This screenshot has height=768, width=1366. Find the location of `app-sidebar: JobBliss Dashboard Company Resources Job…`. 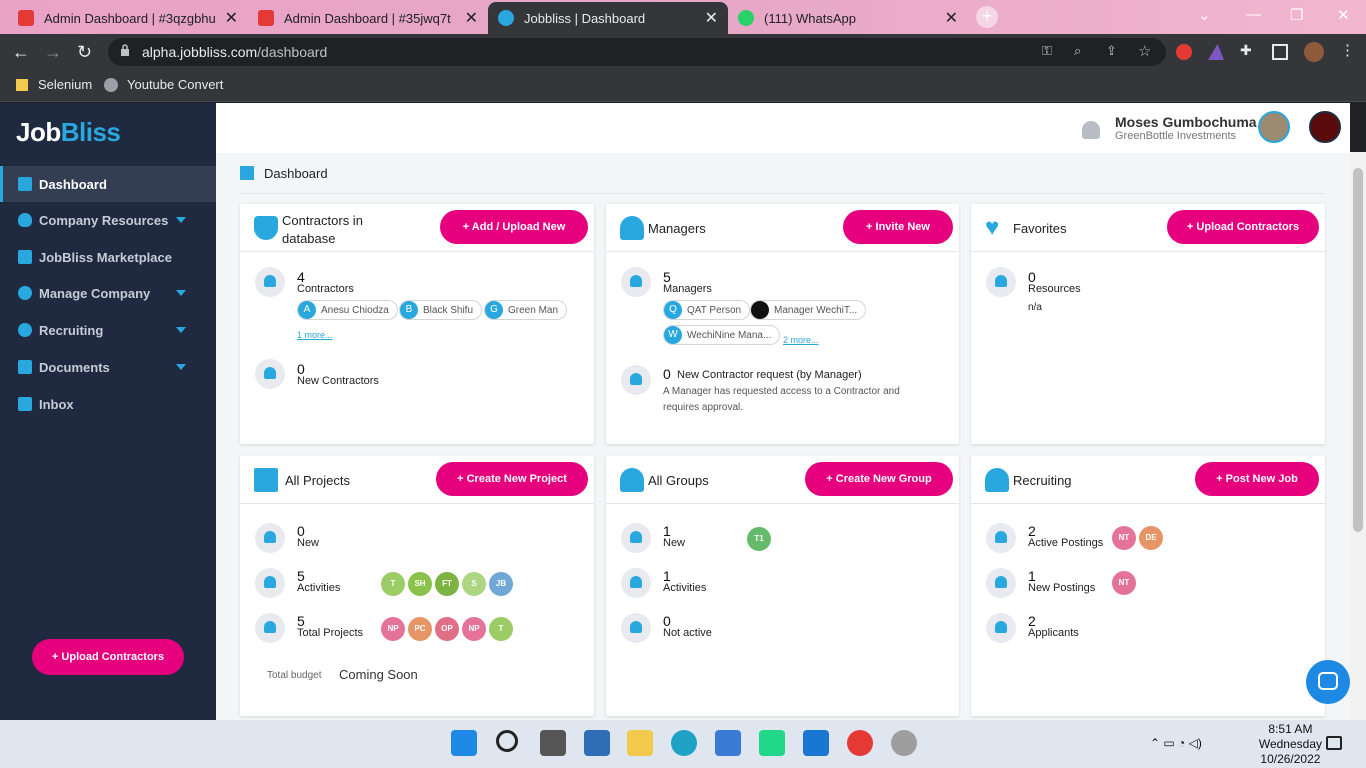

app-sidebar: JobBliss Dashboard Company Resources Job… is located at coordinates (108, 411).